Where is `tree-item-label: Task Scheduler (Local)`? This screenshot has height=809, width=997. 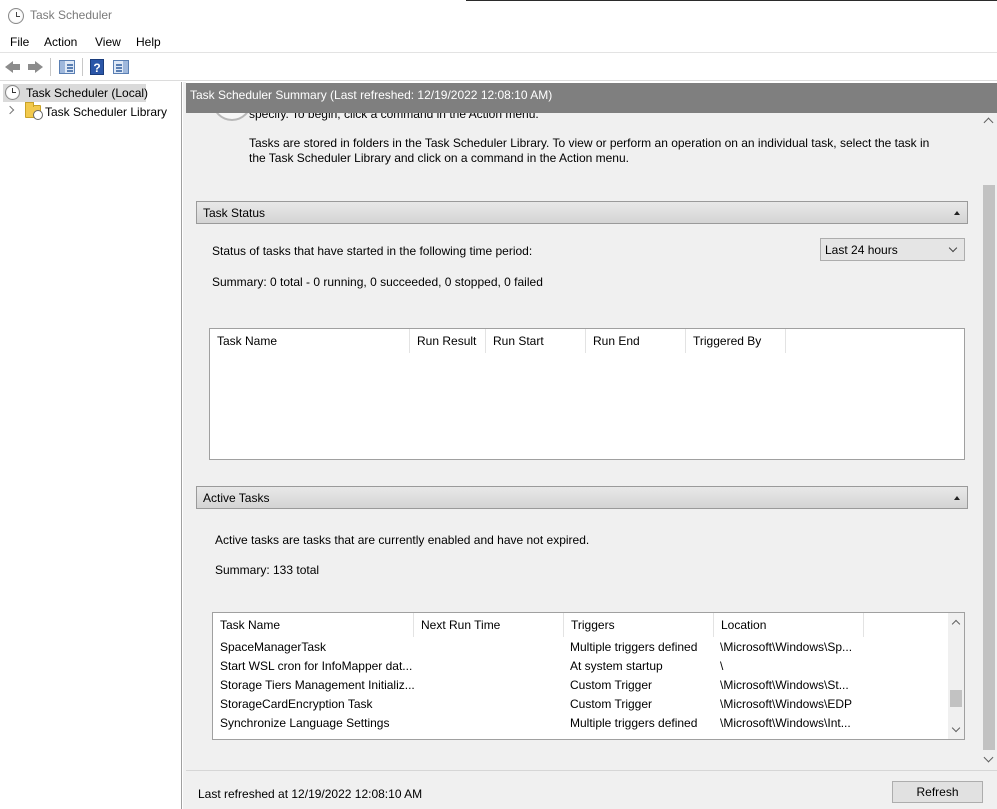 tree-item-label: Task Scheduler (Local) is located at coordinates (87, 93).